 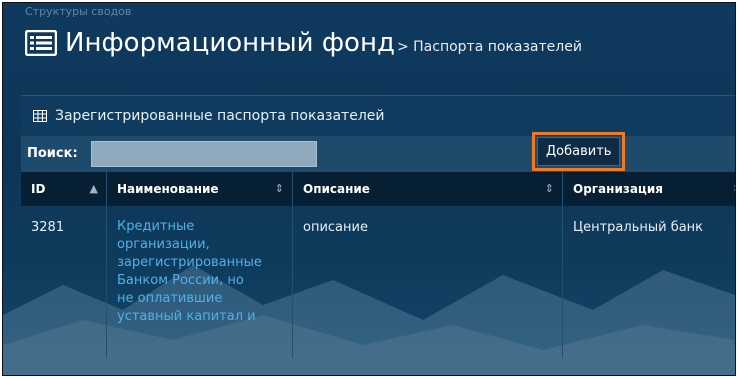 I want to click on column-header-id: ID ▲, so click(x=64, y=189).